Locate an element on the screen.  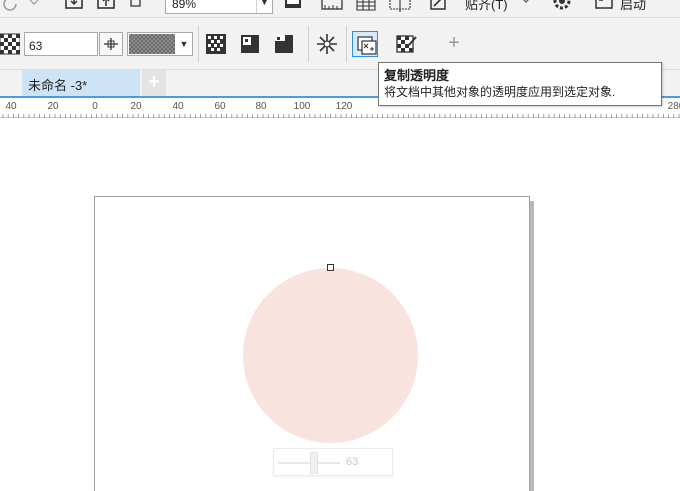
slider-track is located at coordinates (309, 463).